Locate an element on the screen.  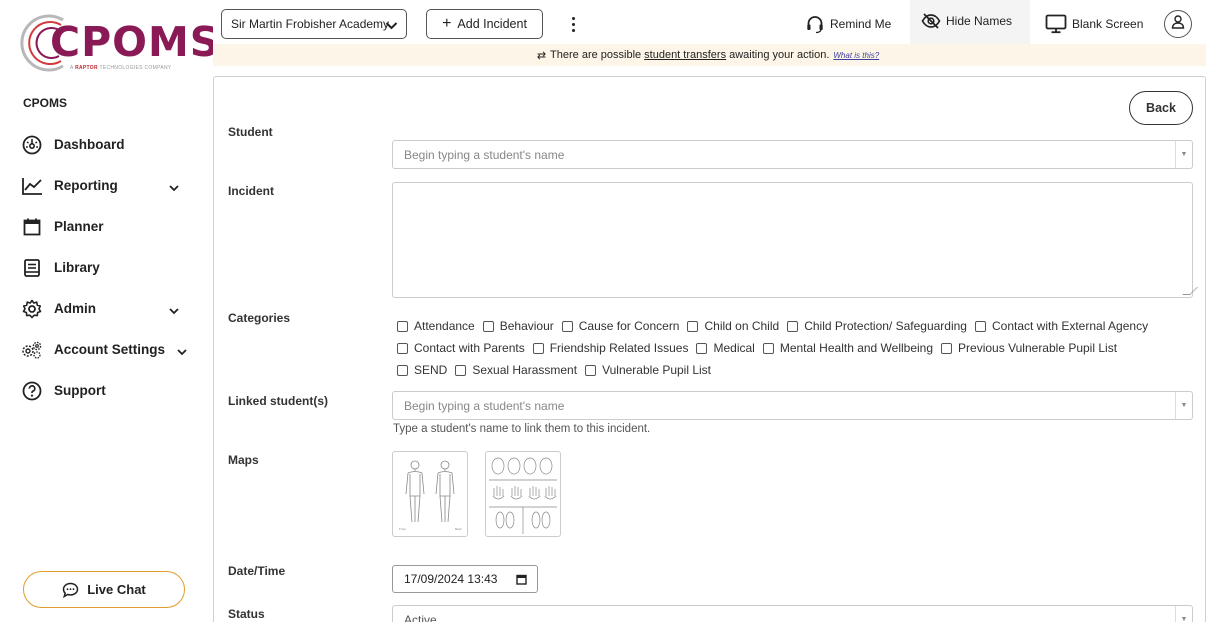
category-checkbox: Medical is located at coordinates (725, 348).